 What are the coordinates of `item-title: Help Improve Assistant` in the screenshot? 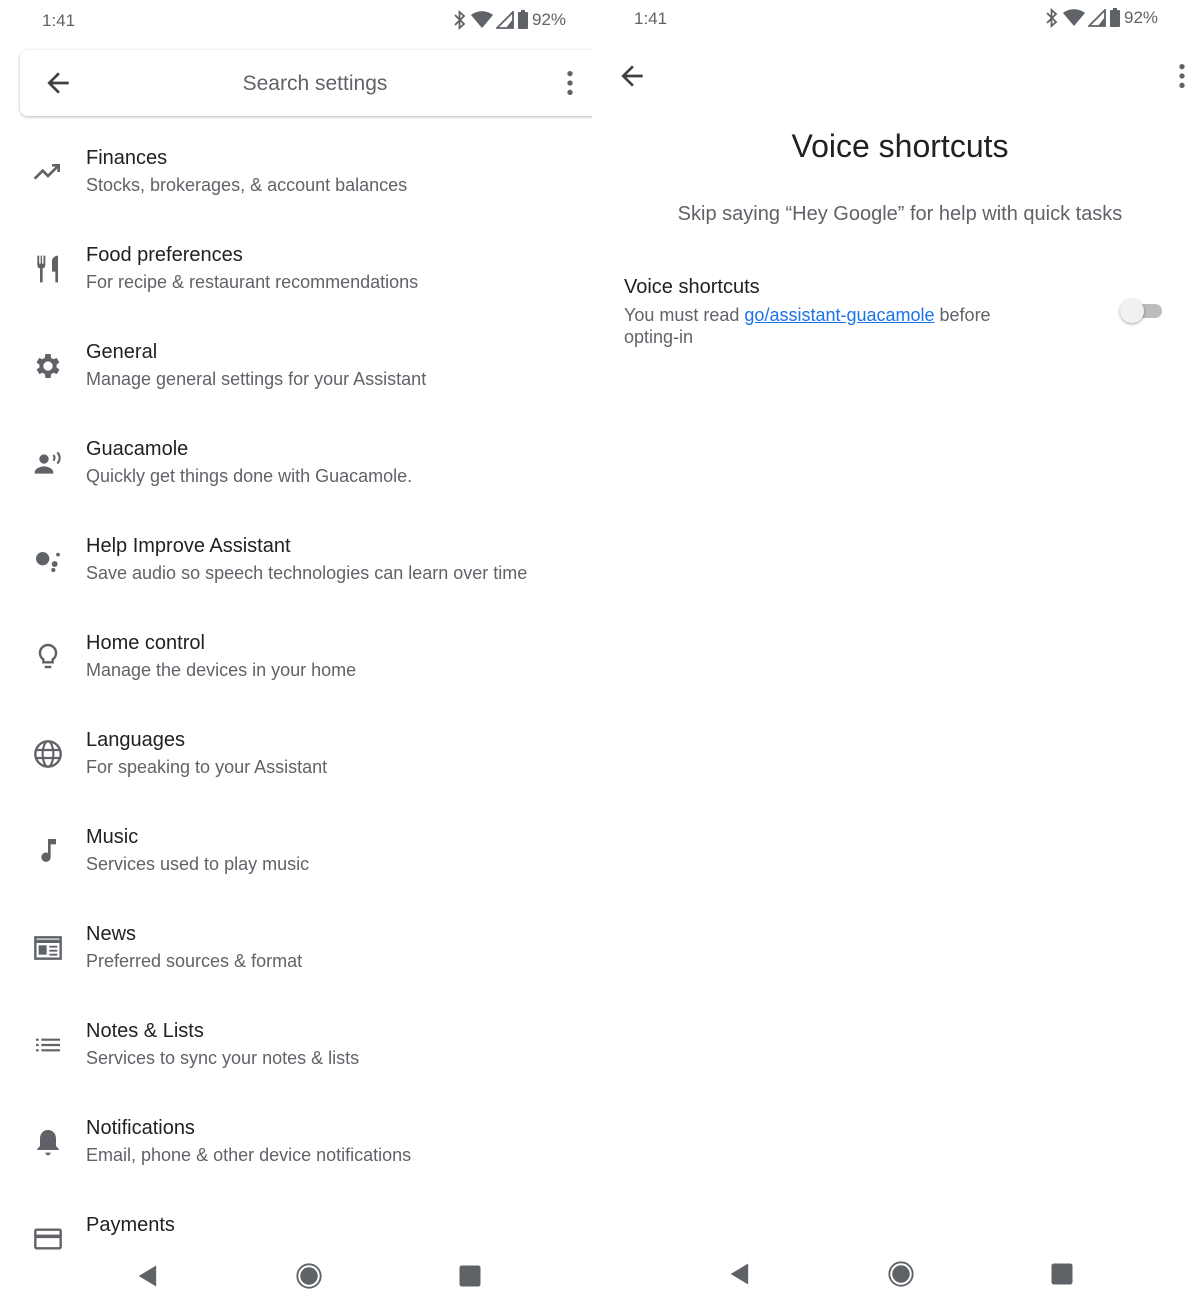 It's located at (188, 546).